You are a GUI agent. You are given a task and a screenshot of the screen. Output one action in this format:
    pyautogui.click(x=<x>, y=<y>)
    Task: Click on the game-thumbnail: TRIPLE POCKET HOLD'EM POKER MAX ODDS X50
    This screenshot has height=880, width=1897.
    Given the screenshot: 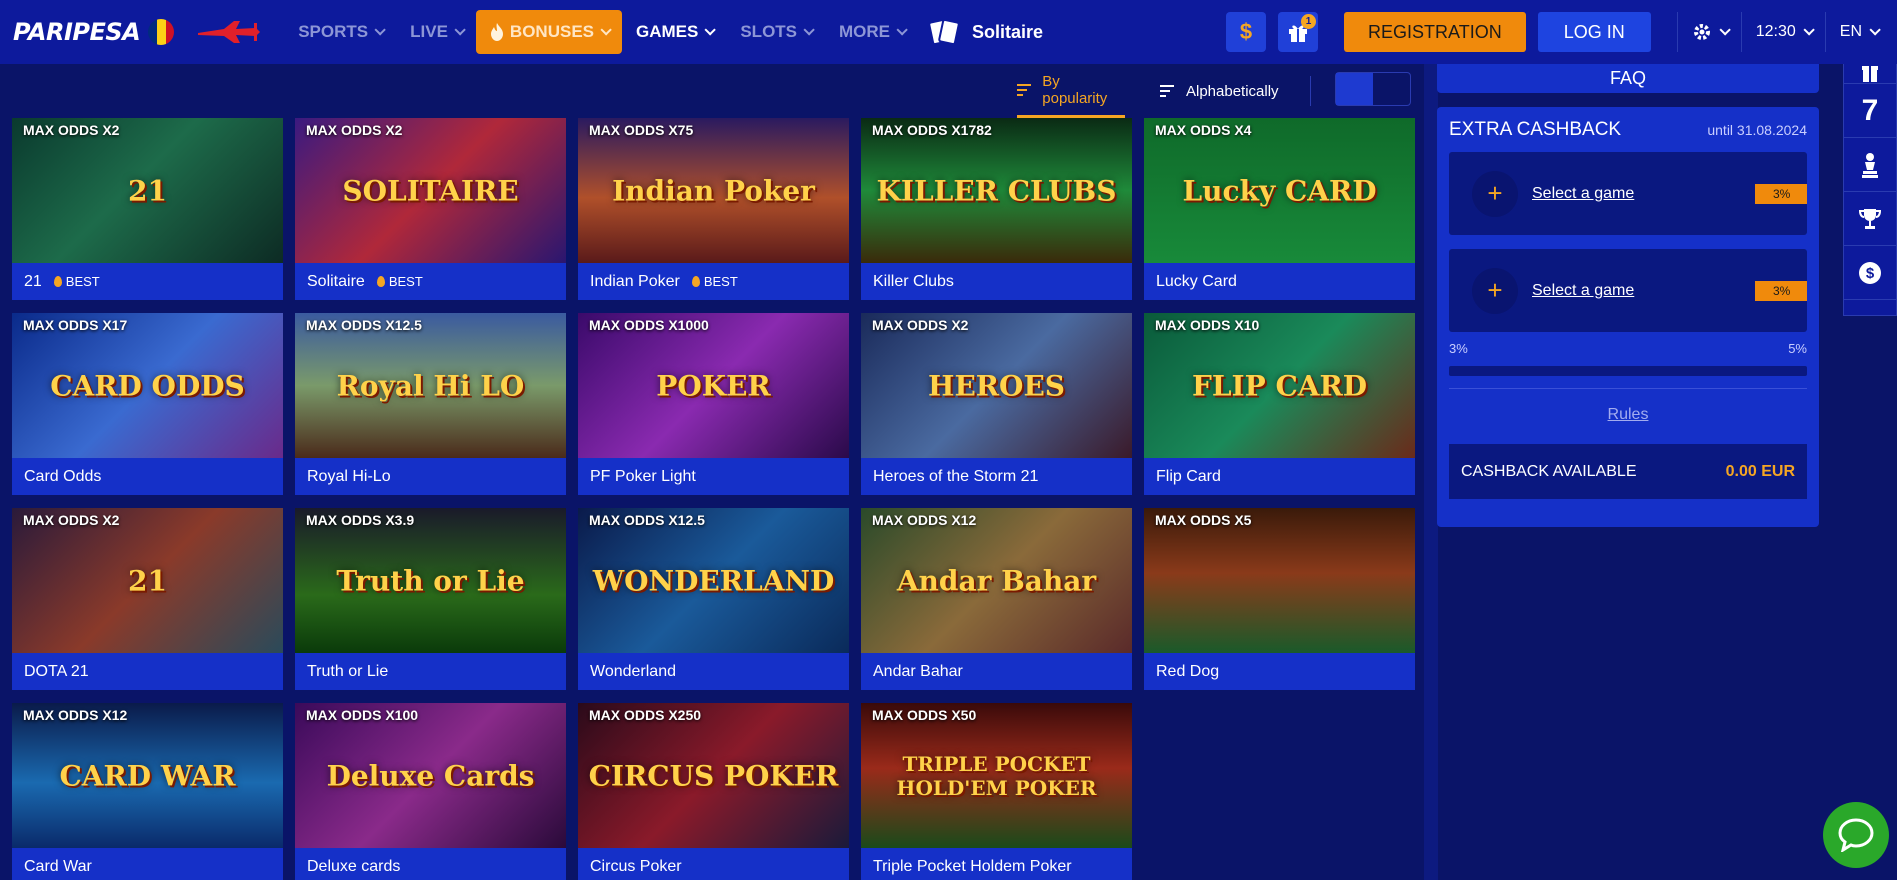 What is the action you would take?
    pyautogui.click(x=996, y=775)
    